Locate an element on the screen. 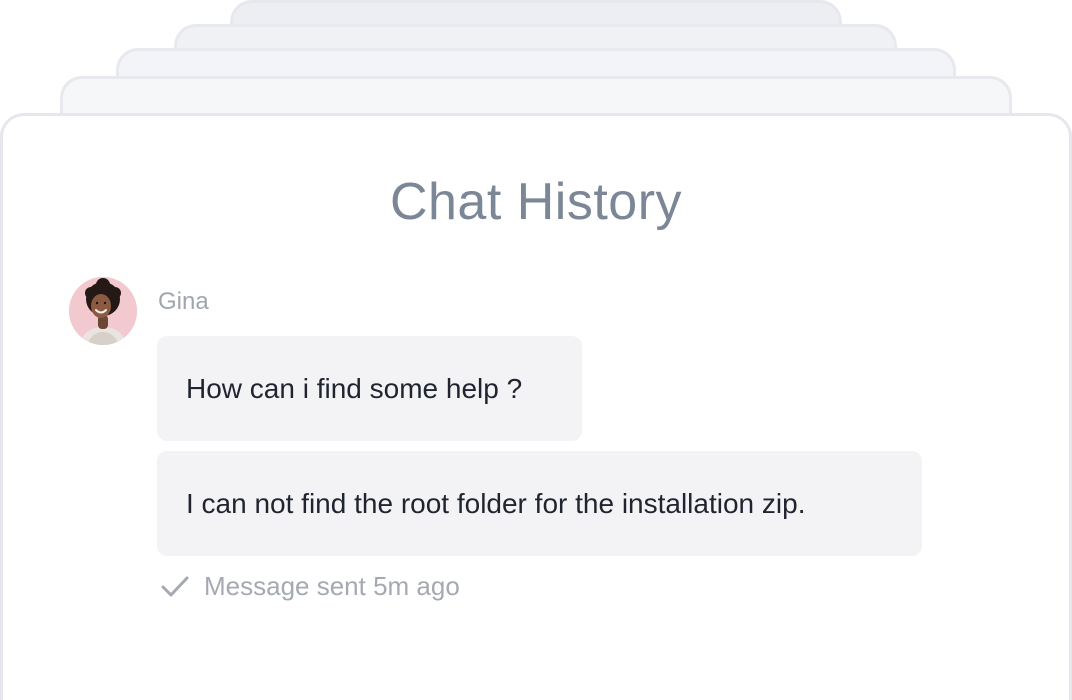 This screenshot has width=1072, height=700. avatar is located at coordinates (103, 311).